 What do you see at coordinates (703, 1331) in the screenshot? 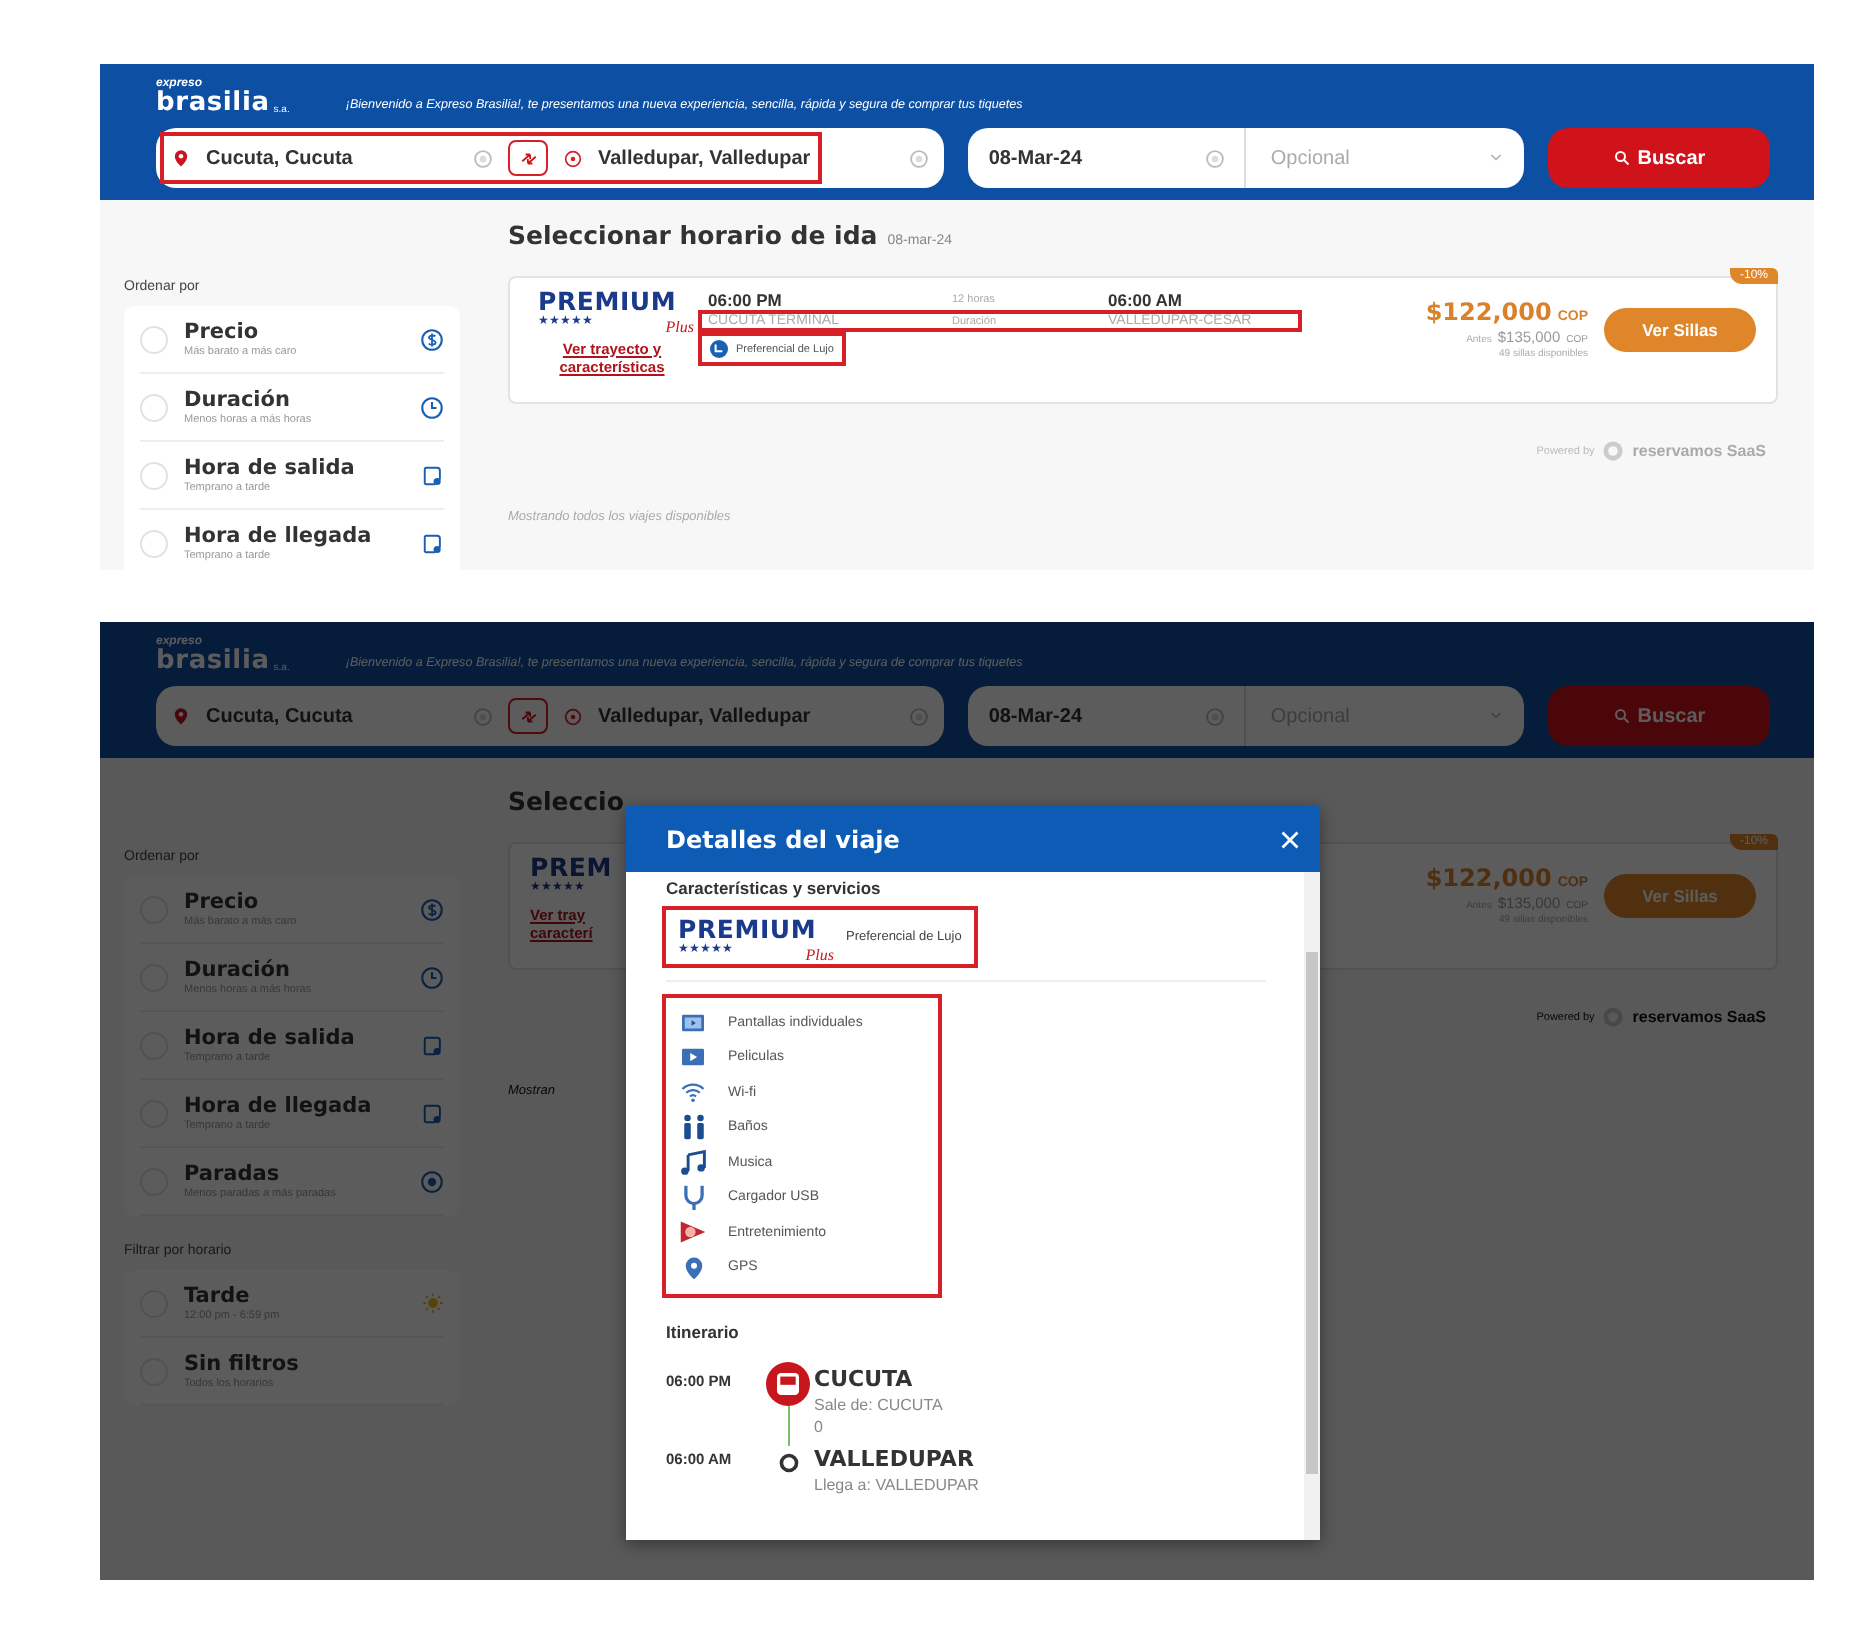
I see `itinerary-title: Itinerario` at bounding box center [703, 1331].